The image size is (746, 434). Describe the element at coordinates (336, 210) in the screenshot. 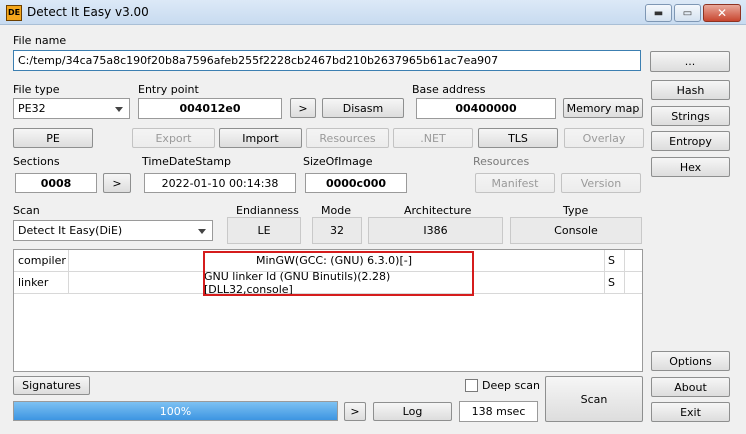

I see `mode-label: Mode` at that location.